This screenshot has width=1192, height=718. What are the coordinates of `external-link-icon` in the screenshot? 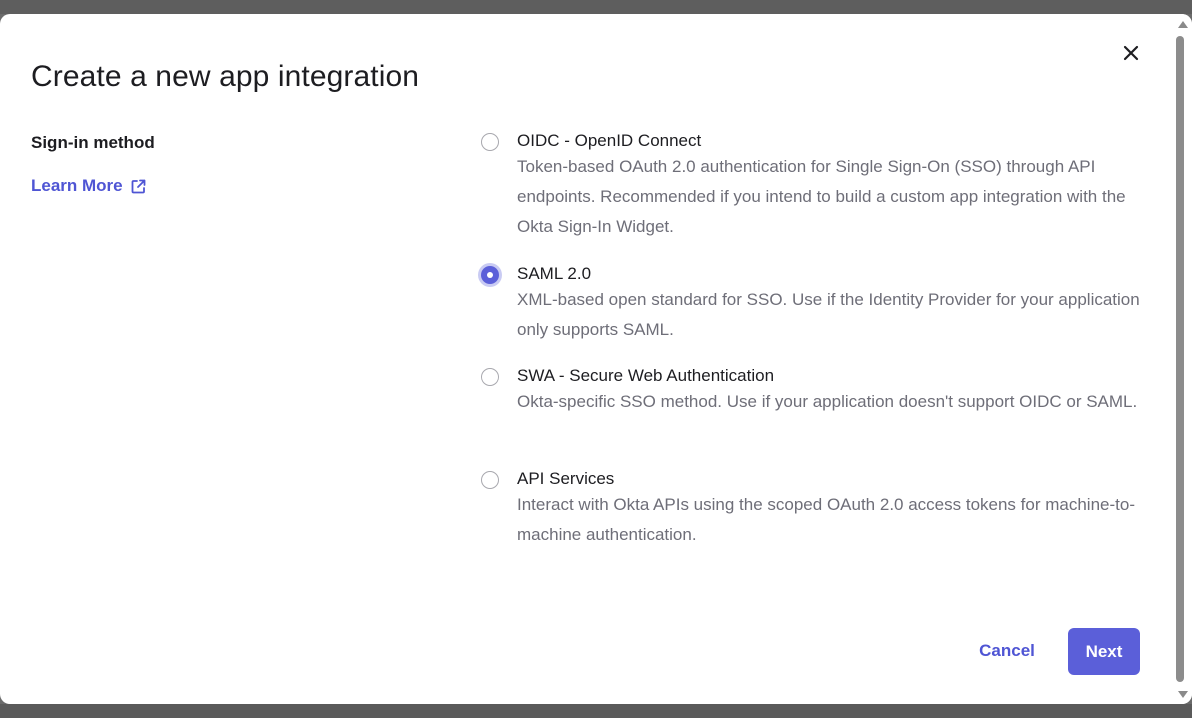 It's located at (138, 186).